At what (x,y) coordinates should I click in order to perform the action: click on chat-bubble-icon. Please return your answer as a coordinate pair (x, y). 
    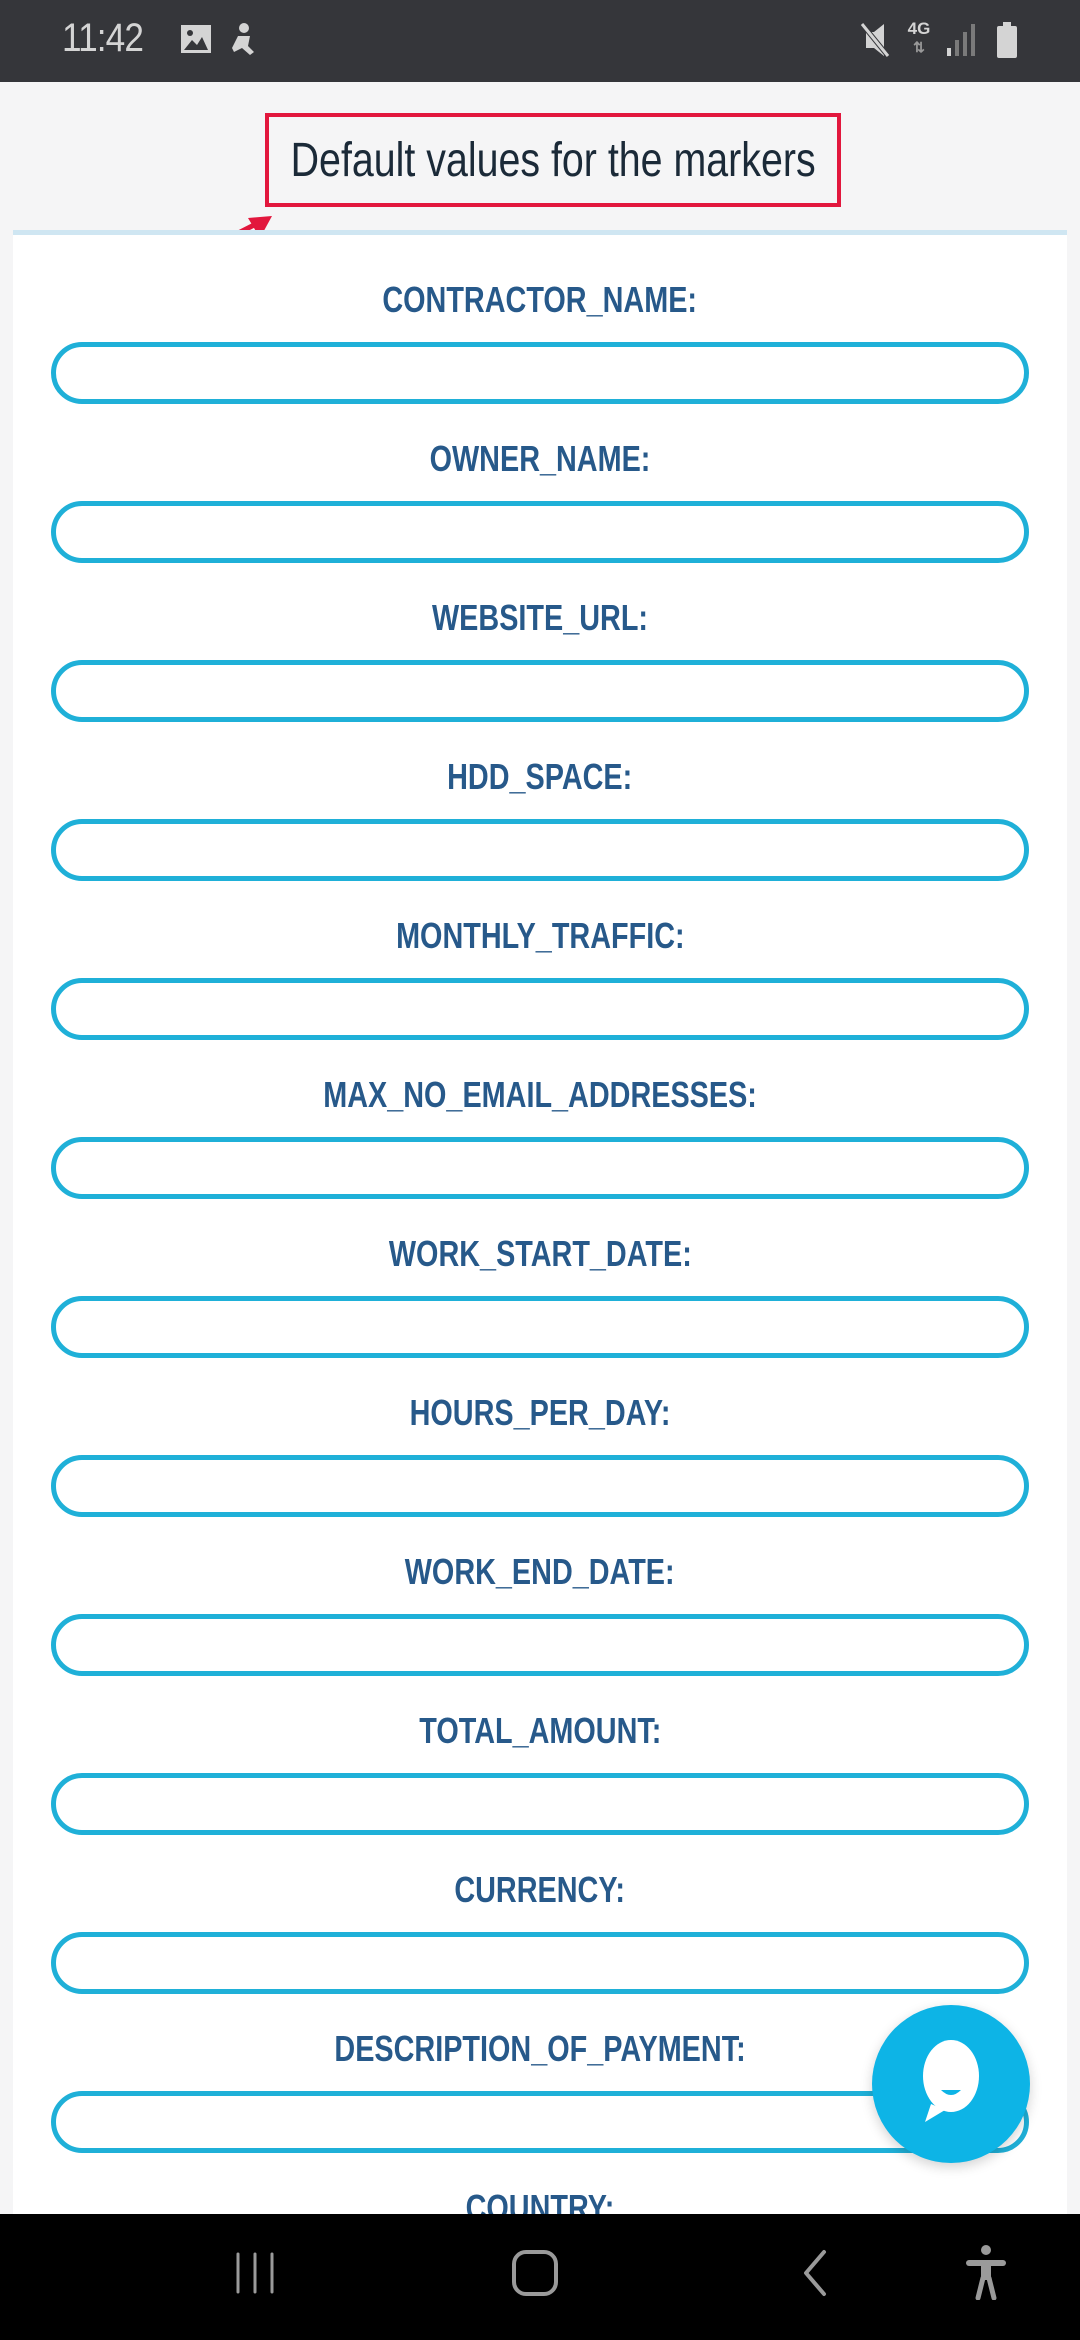
    Looking at the image, I should click on (951, 2081).